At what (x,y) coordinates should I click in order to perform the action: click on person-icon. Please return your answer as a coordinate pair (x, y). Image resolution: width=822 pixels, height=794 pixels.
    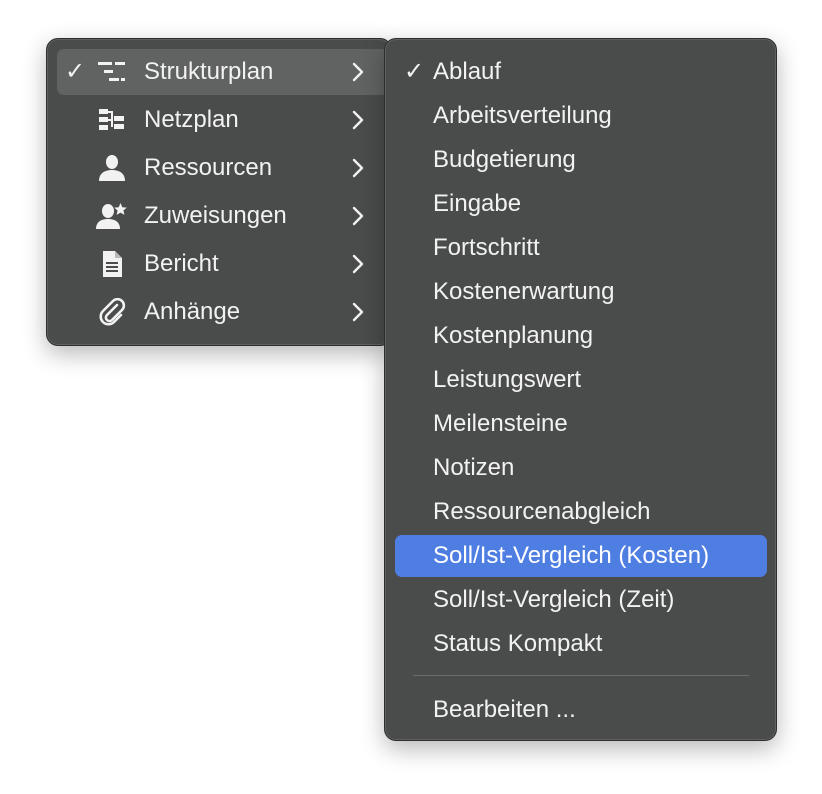
    Looking at the image, I should click on (112, 168).